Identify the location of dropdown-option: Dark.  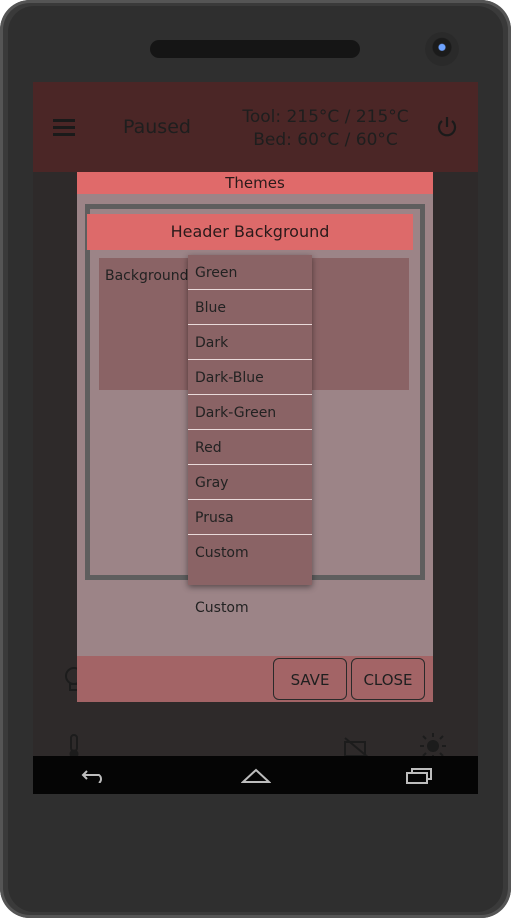
(250, 342).